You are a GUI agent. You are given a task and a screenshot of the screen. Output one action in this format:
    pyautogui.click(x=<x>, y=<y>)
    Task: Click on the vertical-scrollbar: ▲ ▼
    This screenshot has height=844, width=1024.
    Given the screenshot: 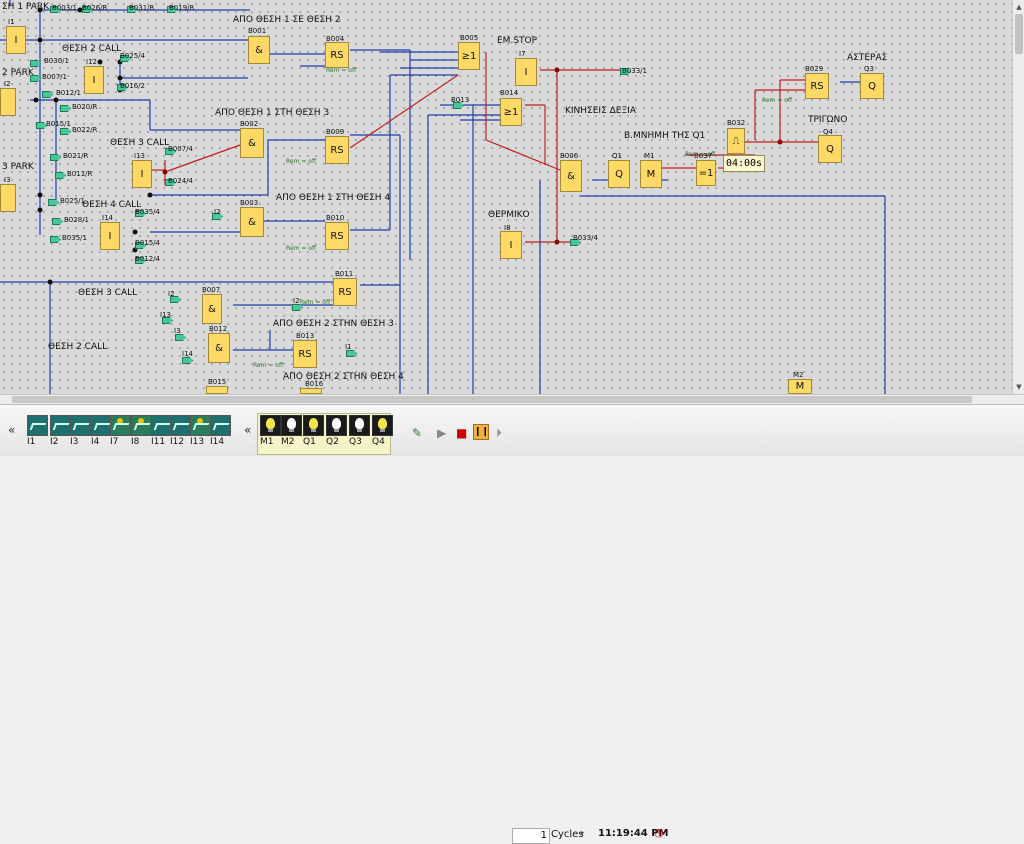 What is the action you would take?
    pyautogui.click(x=1018, y=197)
    